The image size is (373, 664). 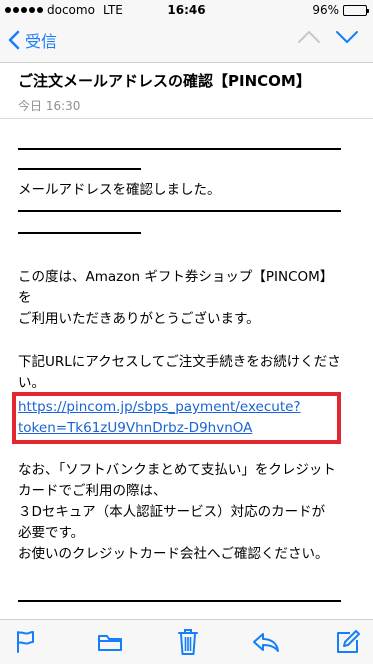 I want to click on paragraph-instruction: 下記URLにアクセスしてご注文手続きをお続けくださ い。, so click(x=188, y=373).